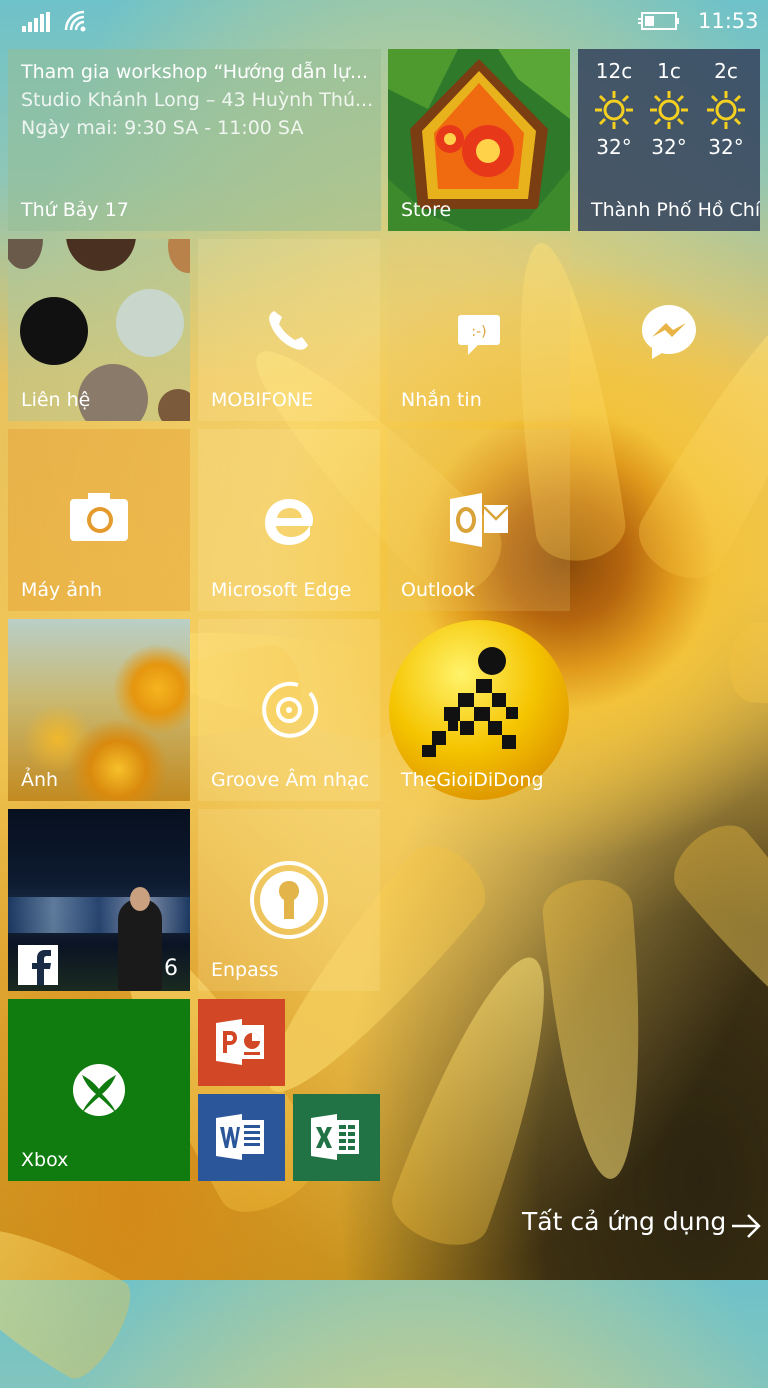  I want to click on powerpoint-tile, so click(241, 1042).